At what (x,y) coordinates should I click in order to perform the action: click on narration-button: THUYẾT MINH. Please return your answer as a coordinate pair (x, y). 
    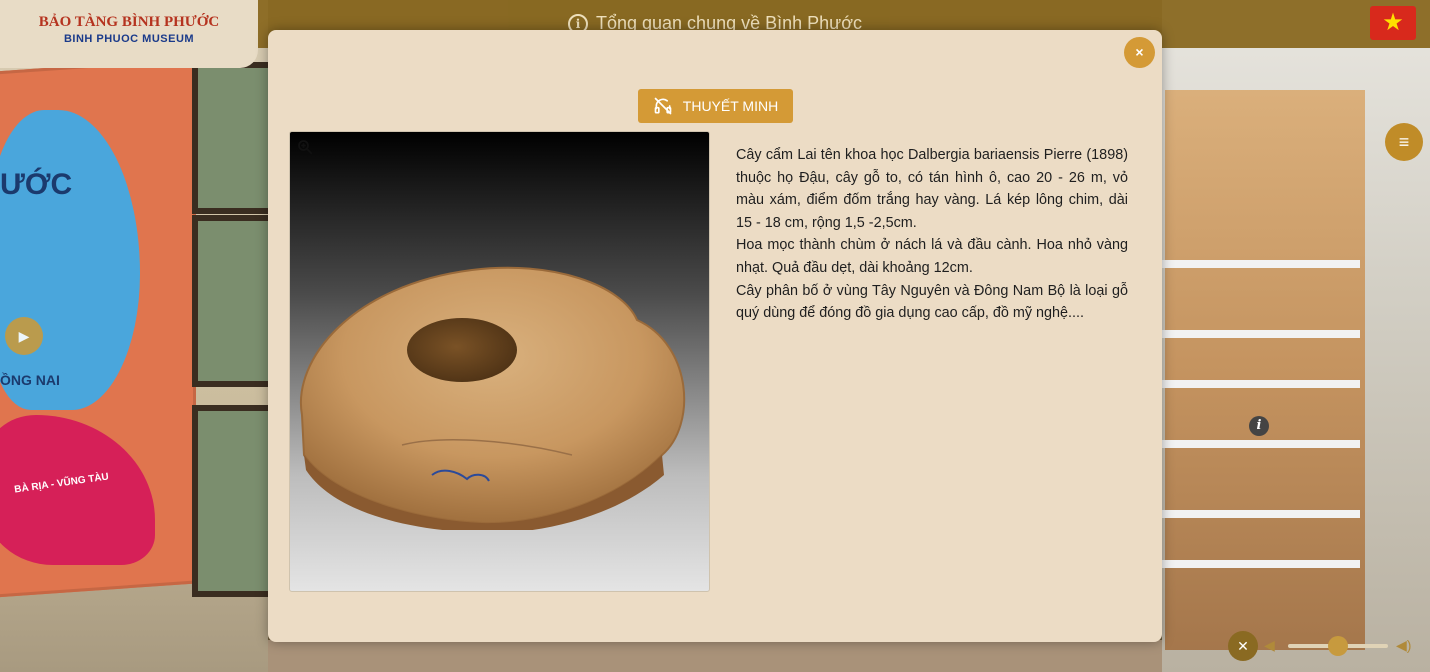
    Looking at the image, I should click on (715, 106).